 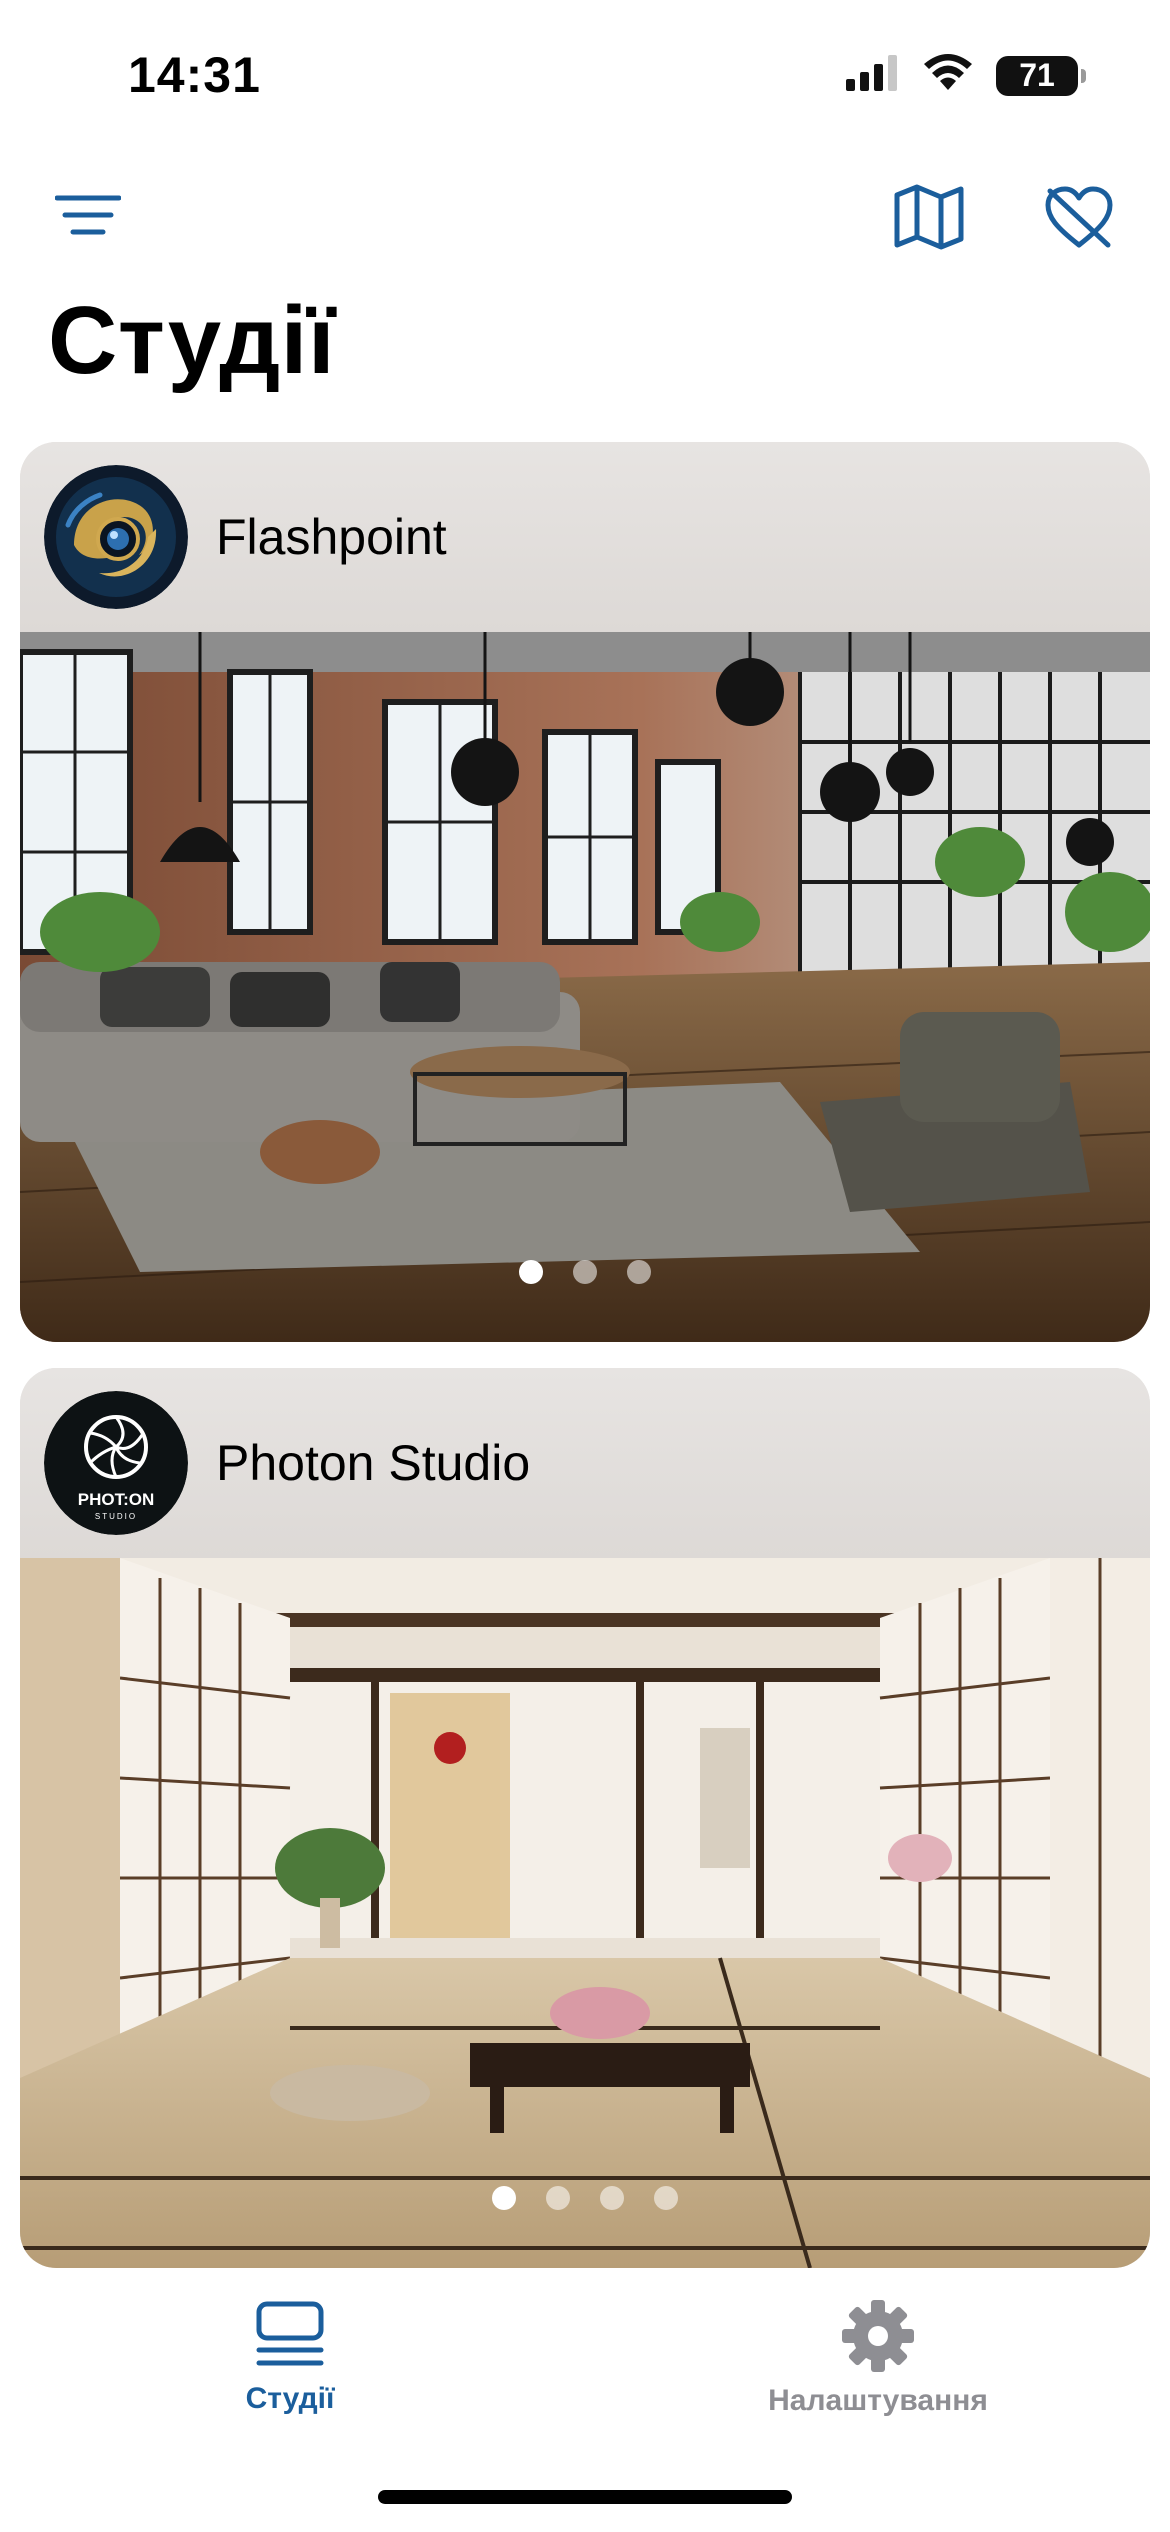 I want to click on gear-icon, so click(x=878, y=2336).